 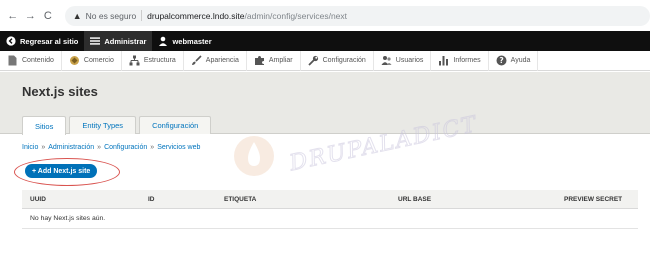 What do you see at coordinates (81, 199) in the screenshot?
I see `column-header-uuid: UUID` at bounding box center [81, 199].